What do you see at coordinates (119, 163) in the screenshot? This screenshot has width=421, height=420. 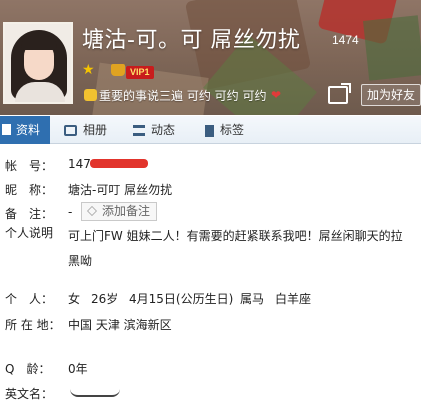 I see `redaction-mark` at bounding box center [119, 163].